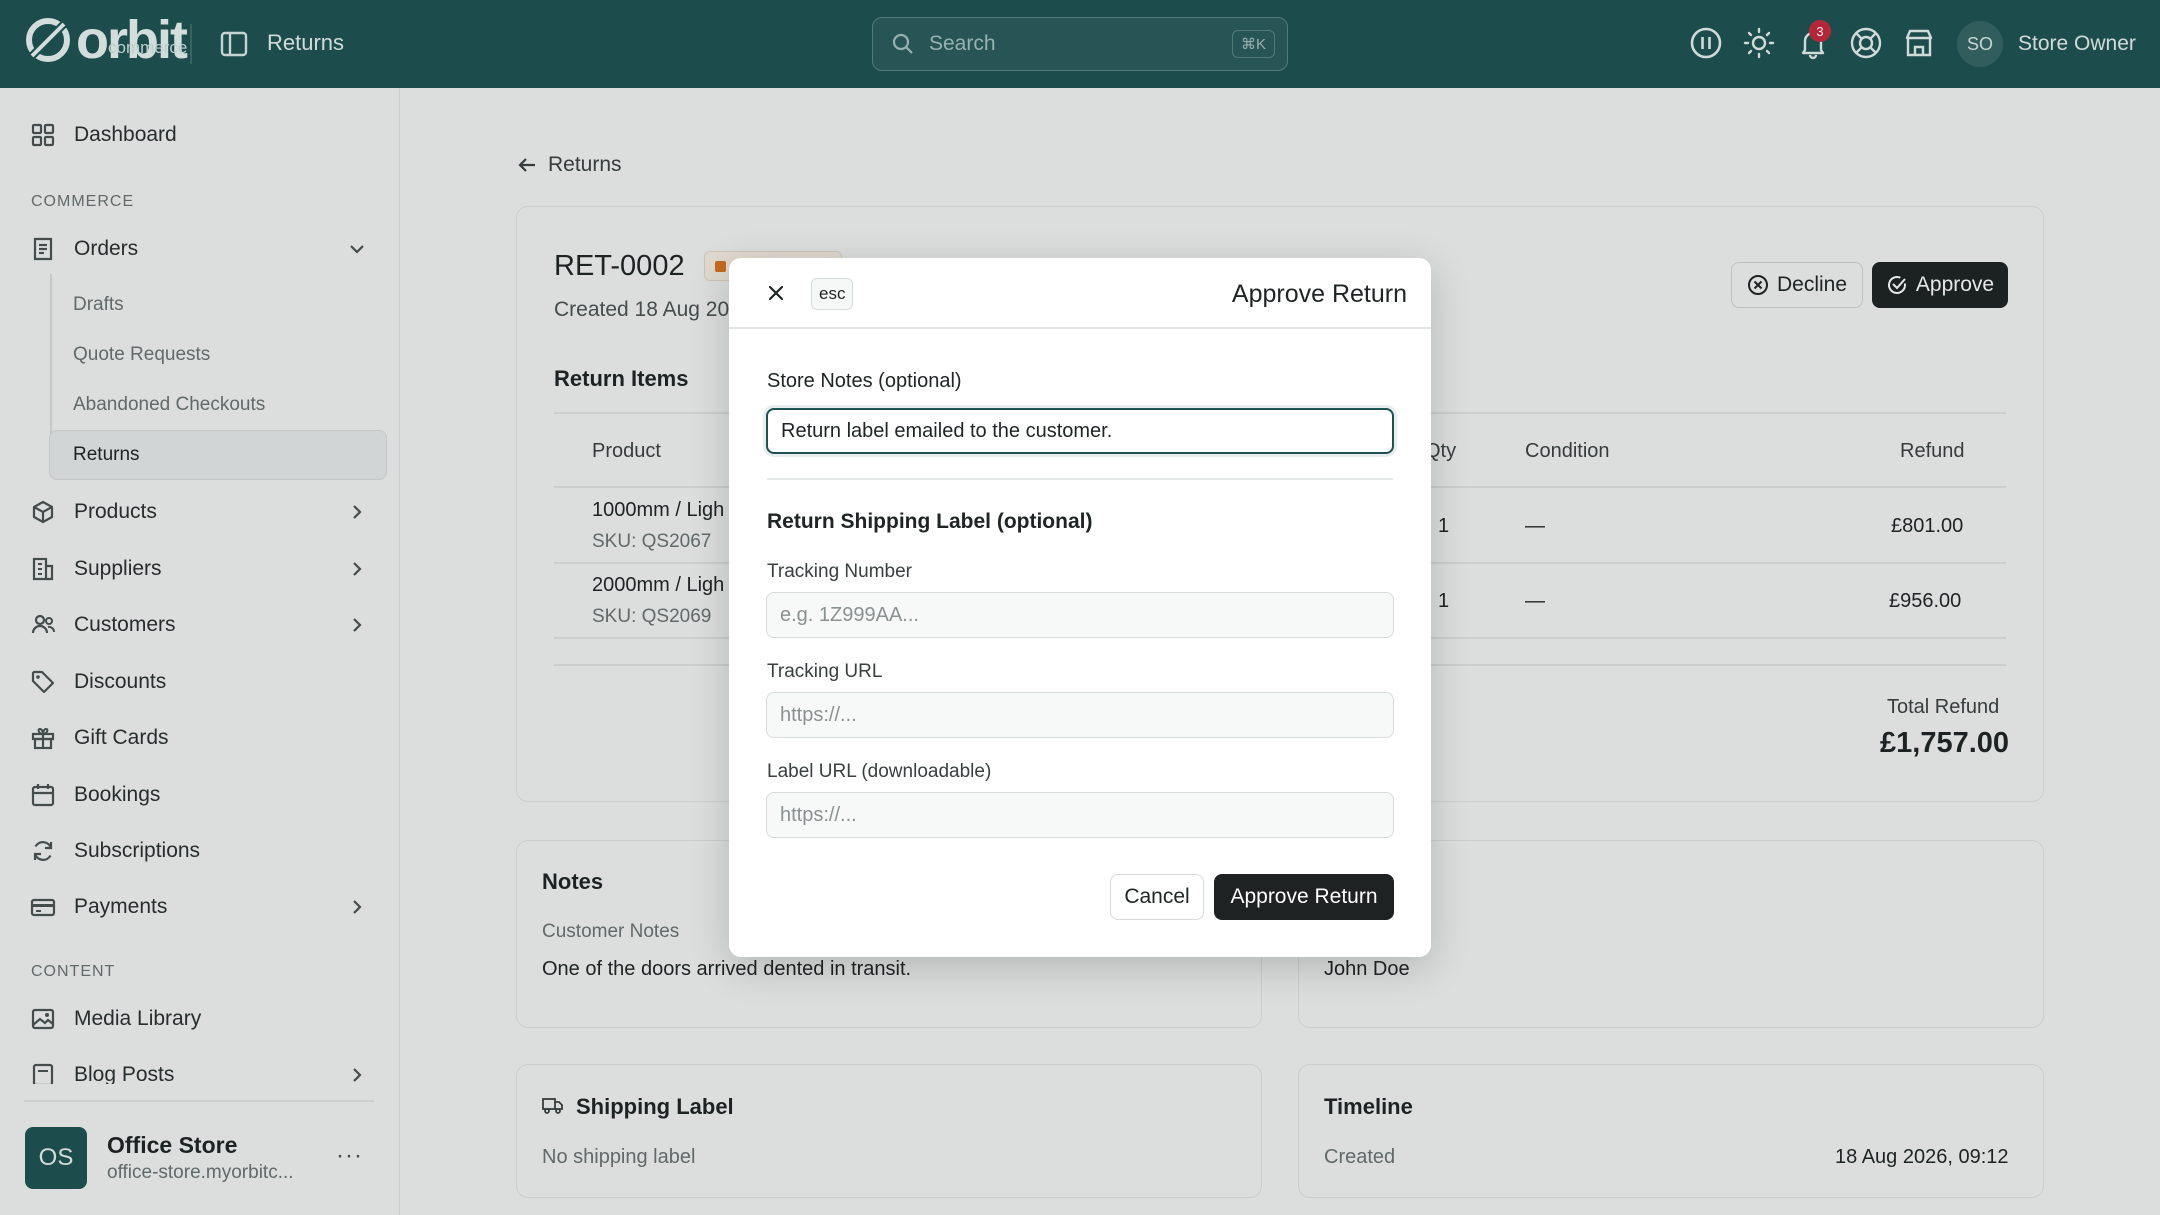  I want to click on dialog-header-divider, so click(1080, 328).